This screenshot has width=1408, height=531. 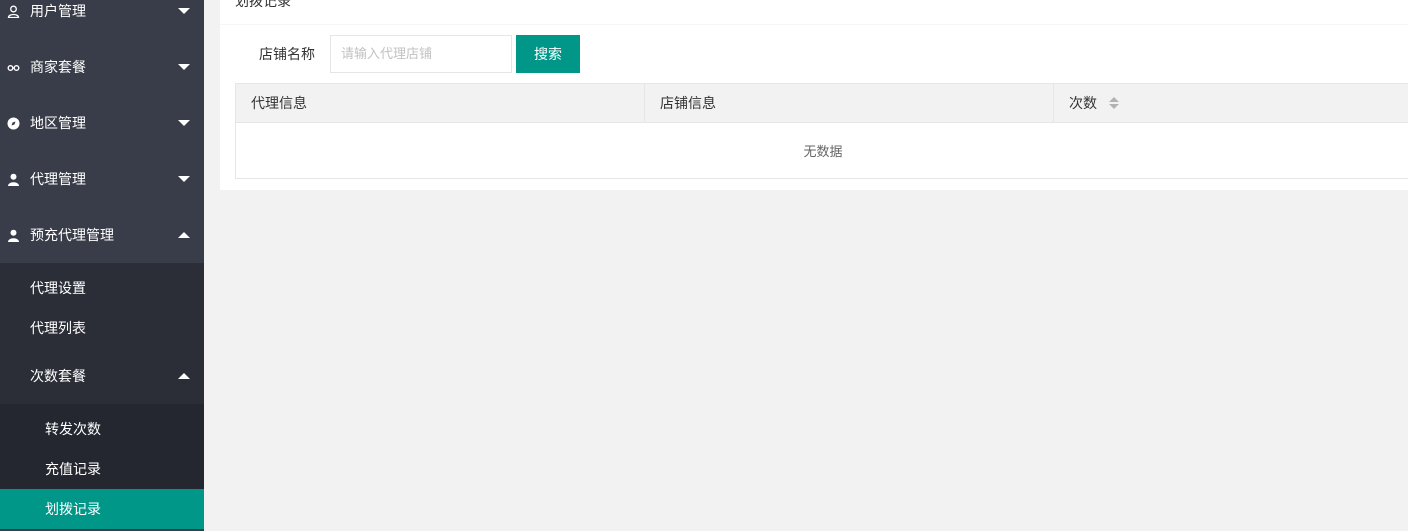 What do you see at coordinates (73, 470) in the screenshot?
I see `sidebar-item-label: 充值记录` at bounding box center [73, 470].